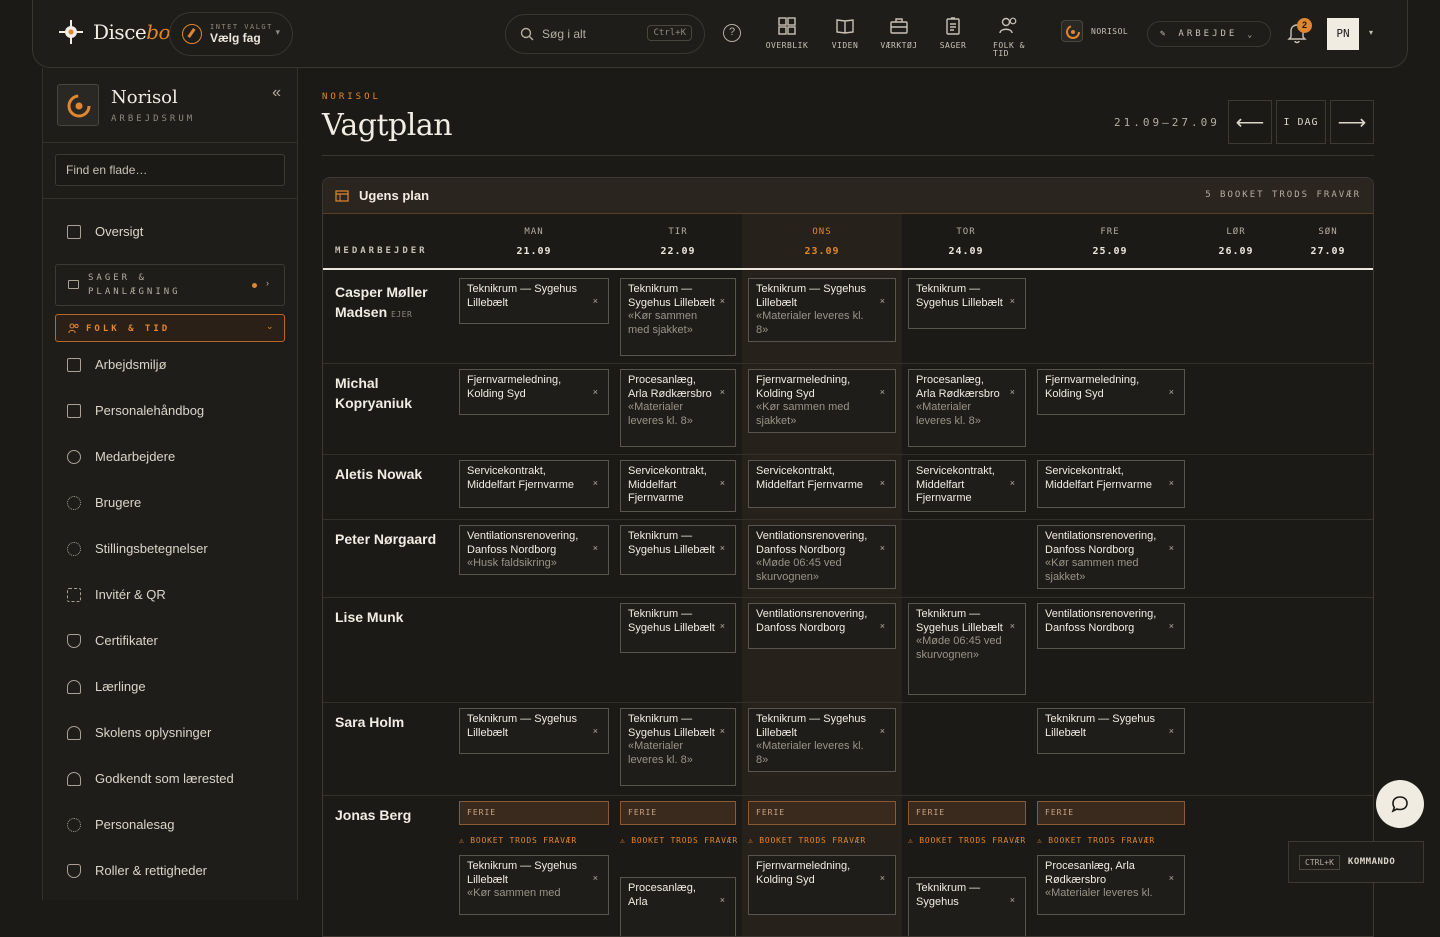  I want to click on employee-name: Jonas Berg, so click(390, 815).